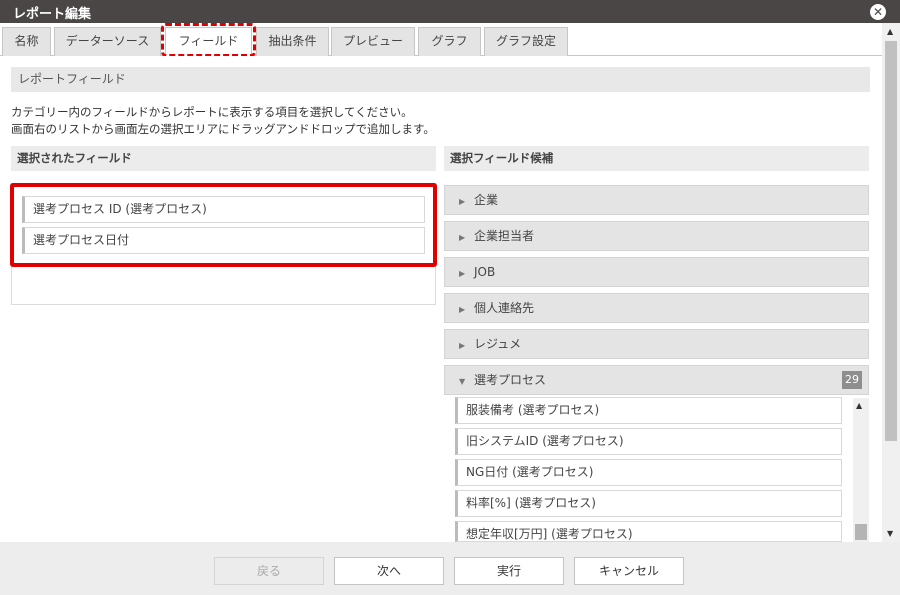  I want to click on tab-graph-settings: グラフ設定, so click(526, 41).